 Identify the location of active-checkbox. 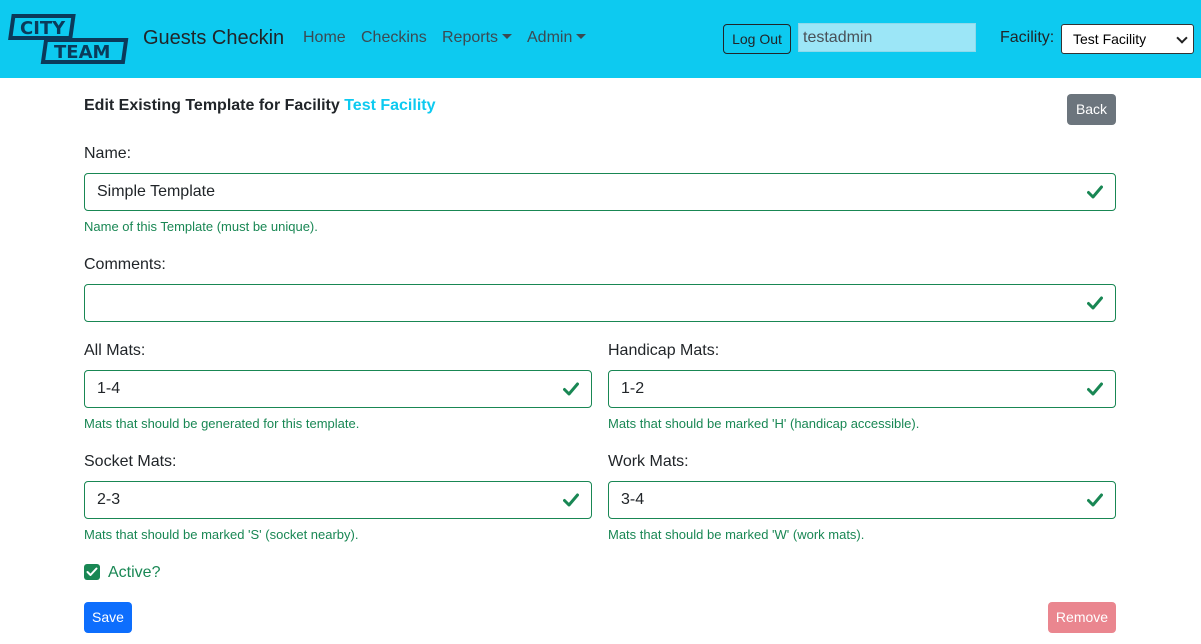
(92, 572).